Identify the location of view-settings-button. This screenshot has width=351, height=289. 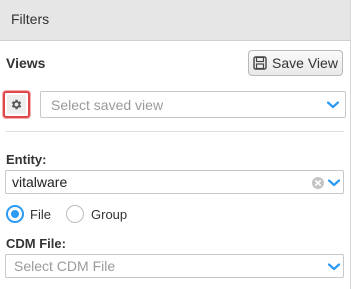
(16, 104).